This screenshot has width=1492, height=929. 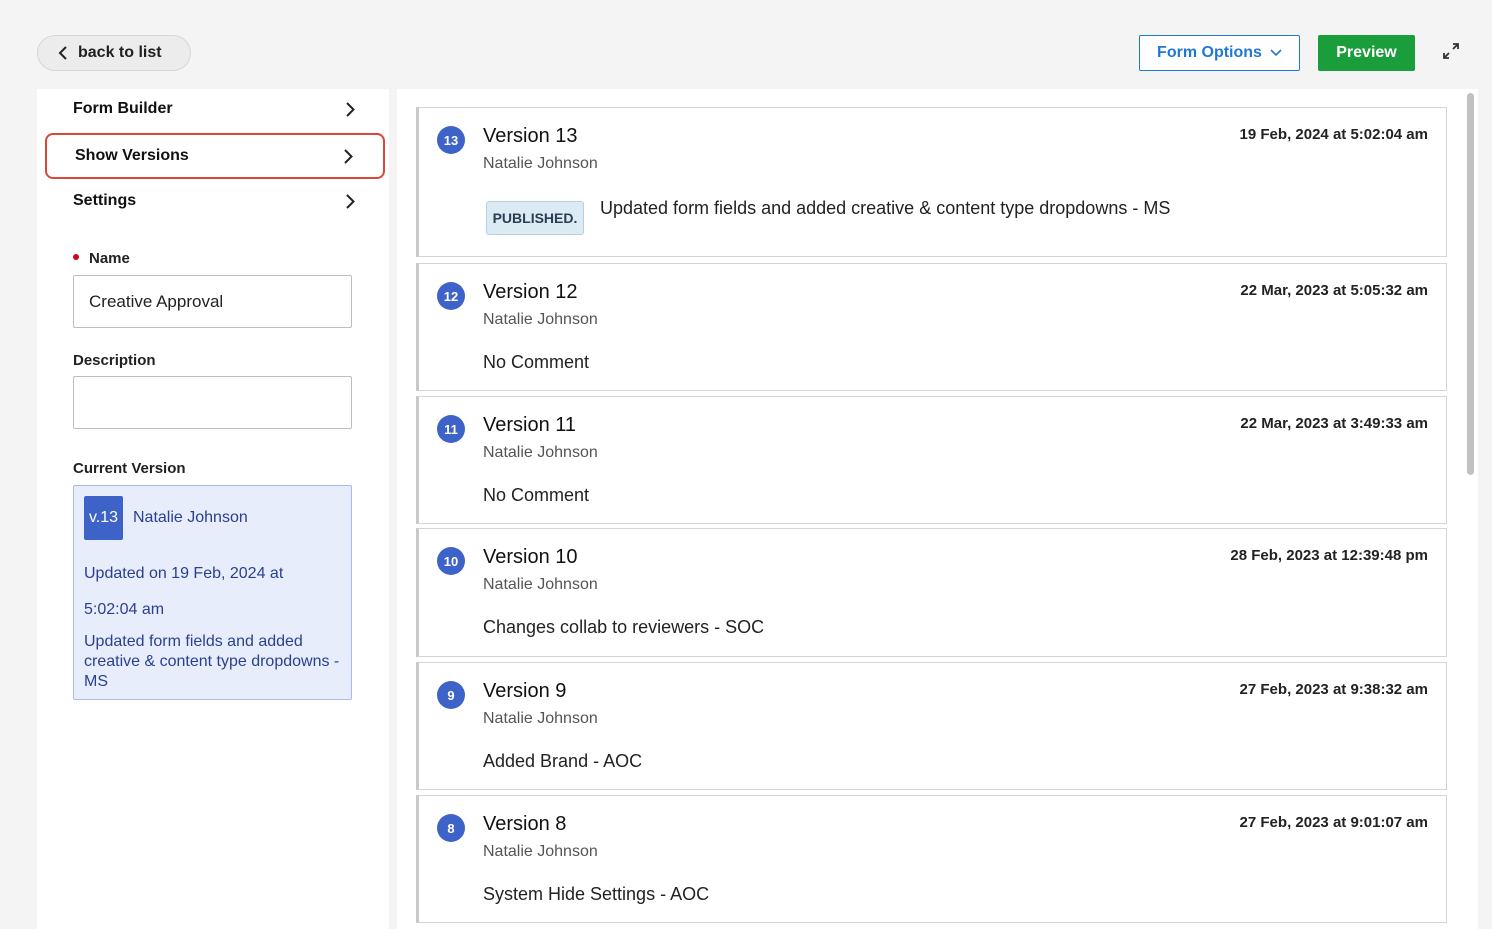 What do you see at coordinates (1334, 290) in the screenshot?
I see `version-date: 22 Mar, 2023 at 5:05:32 am` at bounding box center [1334, 290].